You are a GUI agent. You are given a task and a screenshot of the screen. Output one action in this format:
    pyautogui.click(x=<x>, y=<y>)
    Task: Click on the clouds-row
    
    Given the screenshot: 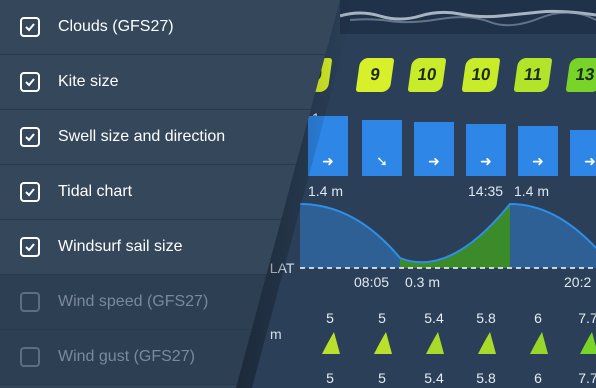 What is the action you would take?
    pyautogui.click(x=467, y=17)
    